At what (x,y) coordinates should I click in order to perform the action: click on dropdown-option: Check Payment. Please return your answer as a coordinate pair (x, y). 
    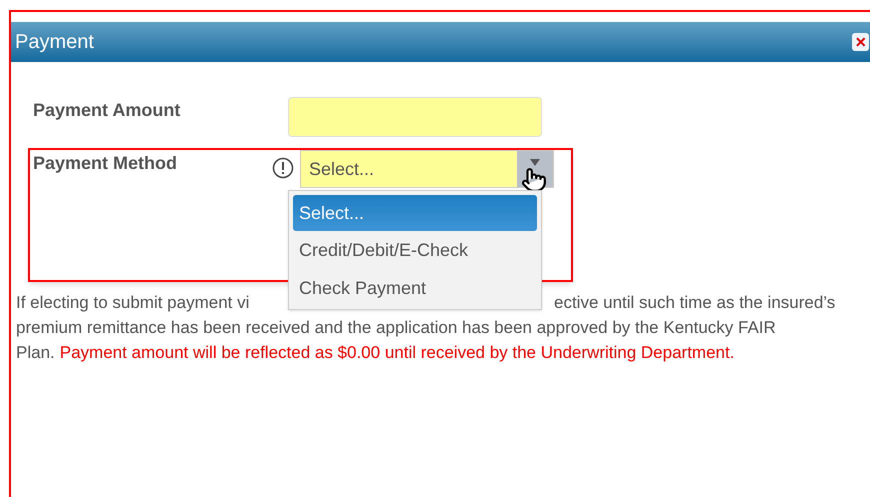
    Looking at the image, I should click on (415, 288).